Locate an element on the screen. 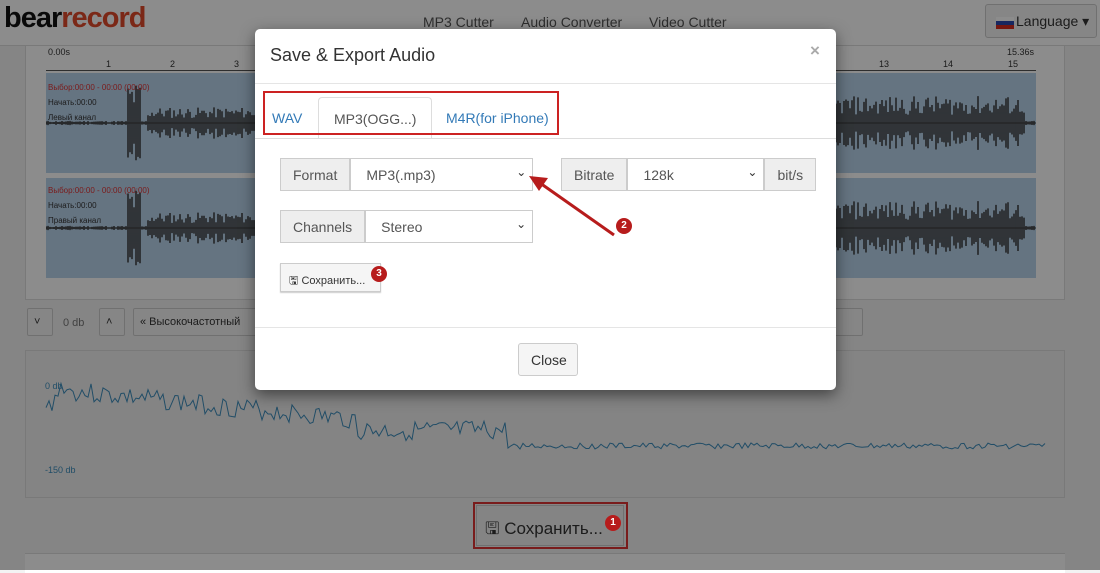 The image size is (1100, 573). bitrate-value: 128k is located at coordinates (658, 175).